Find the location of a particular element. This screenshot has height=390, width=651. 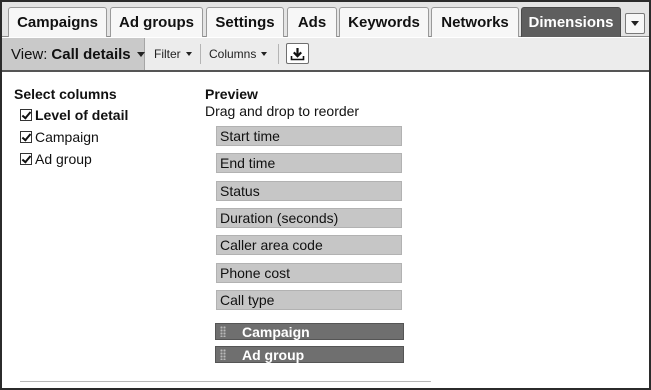

columns-button: Columns is located at coordinates (238, 54).